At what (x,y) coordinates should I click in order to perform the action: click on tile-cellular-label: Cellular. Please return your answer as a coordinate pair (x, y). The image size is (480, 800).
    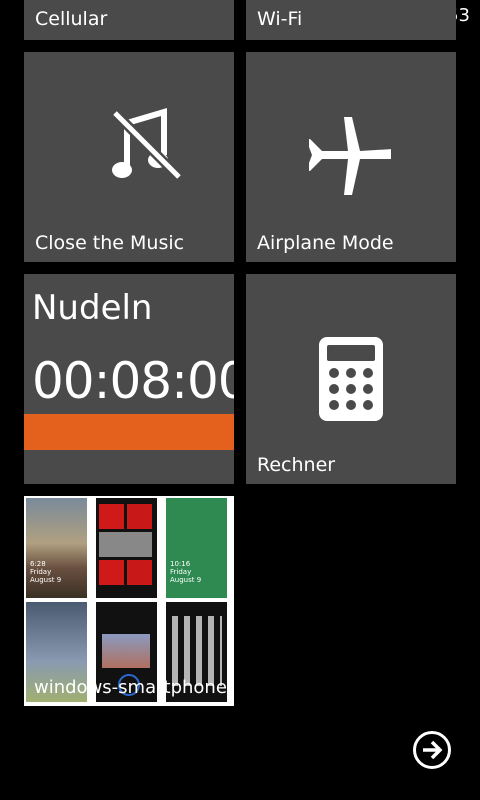
    Looking at the image, I should click on (71, 19).